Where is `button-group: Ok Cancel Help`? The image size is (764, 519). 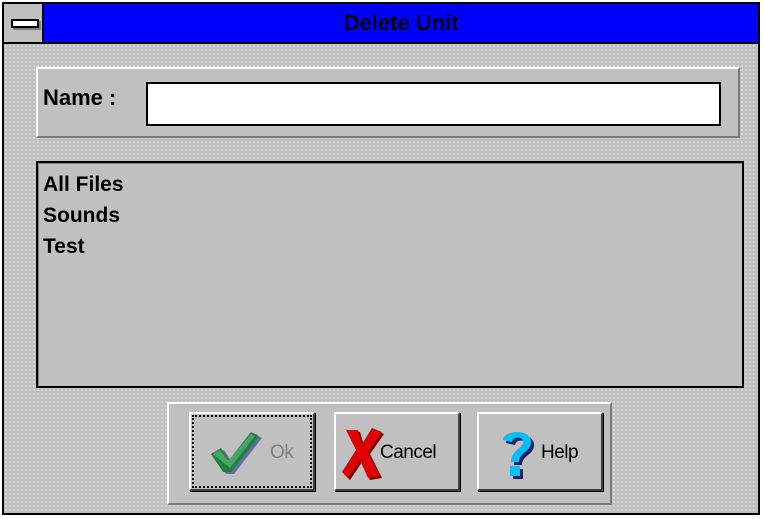
button-group: Ok Cancel Help is located at coordinates (389, 453).